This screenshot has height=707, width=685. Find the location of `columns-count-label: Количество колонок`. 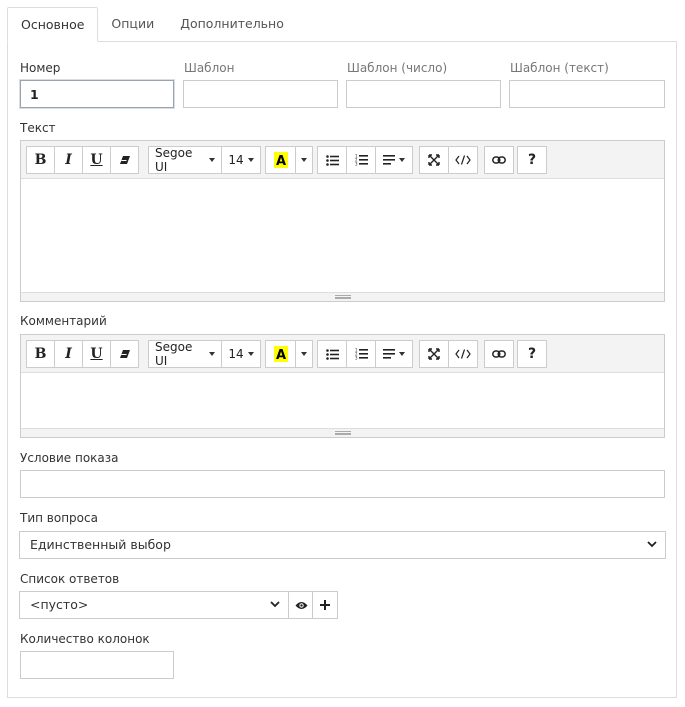

columns-count-label: Количество колонок is located at coordinates (85, 639).